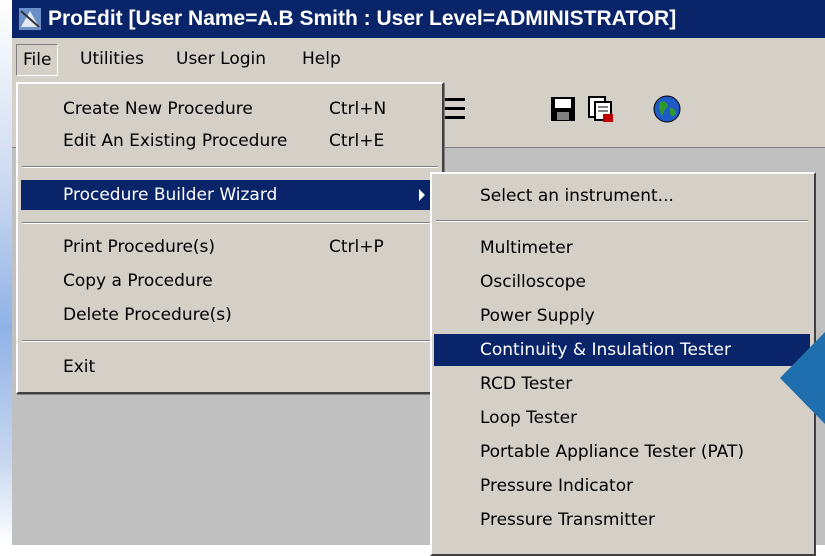 This screenshot has height=556, width=825. Describe the element at coordinates (622, 316) in the screenshot. I see `submenu-item-power-supply: Power Supply` at that location.